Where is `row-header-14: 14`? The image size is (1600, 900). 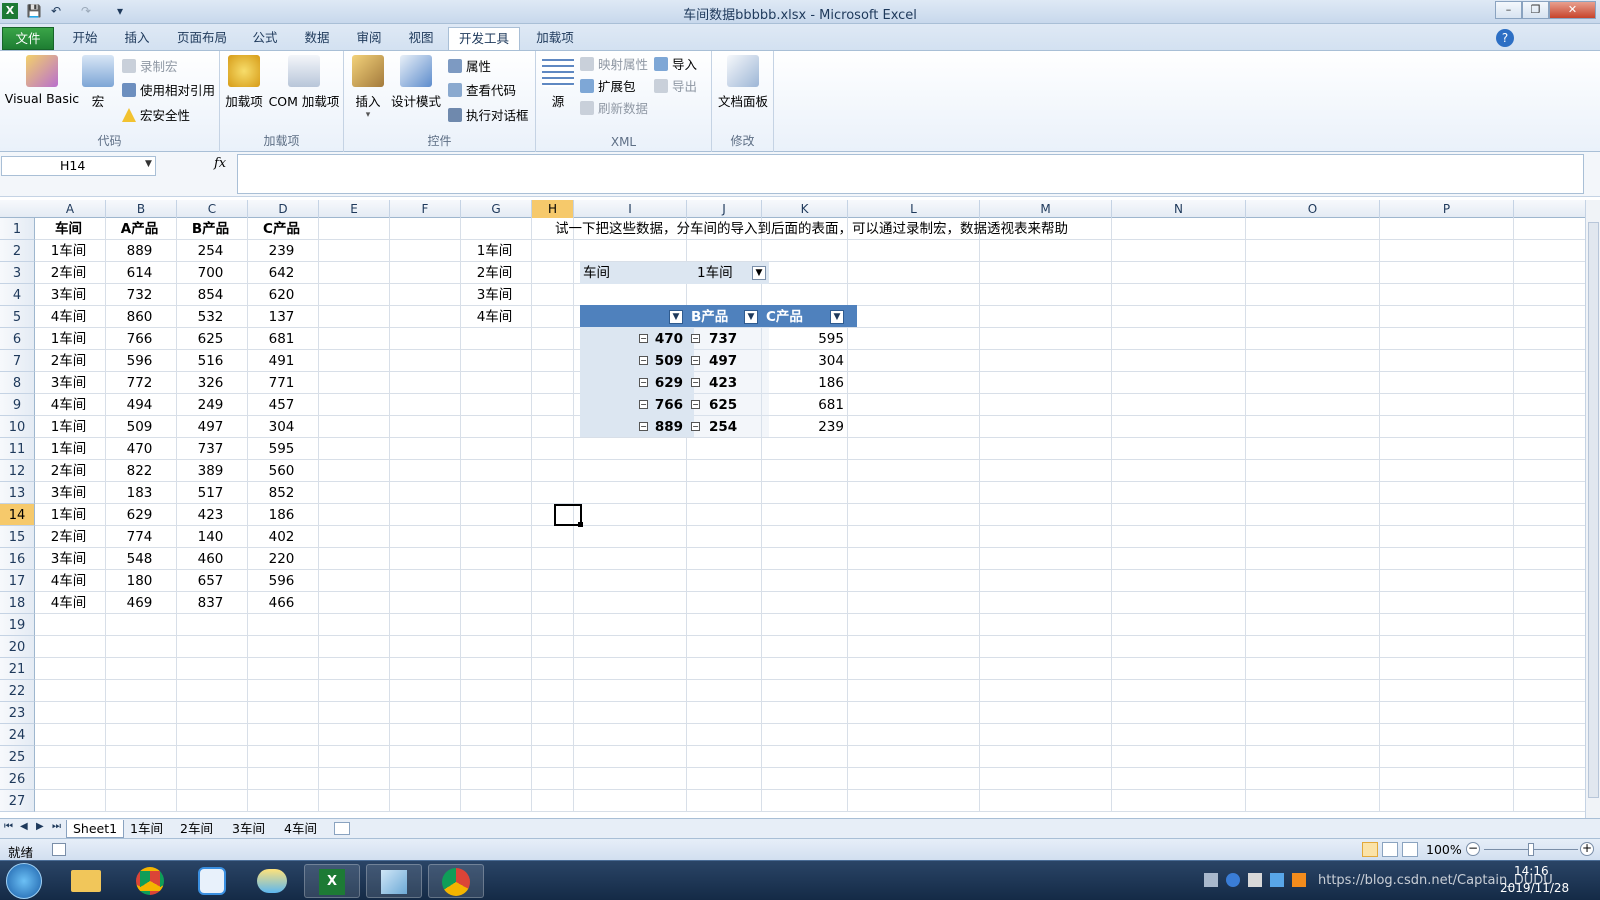
row-header-14: 14 is located at coordinates (17, 515).